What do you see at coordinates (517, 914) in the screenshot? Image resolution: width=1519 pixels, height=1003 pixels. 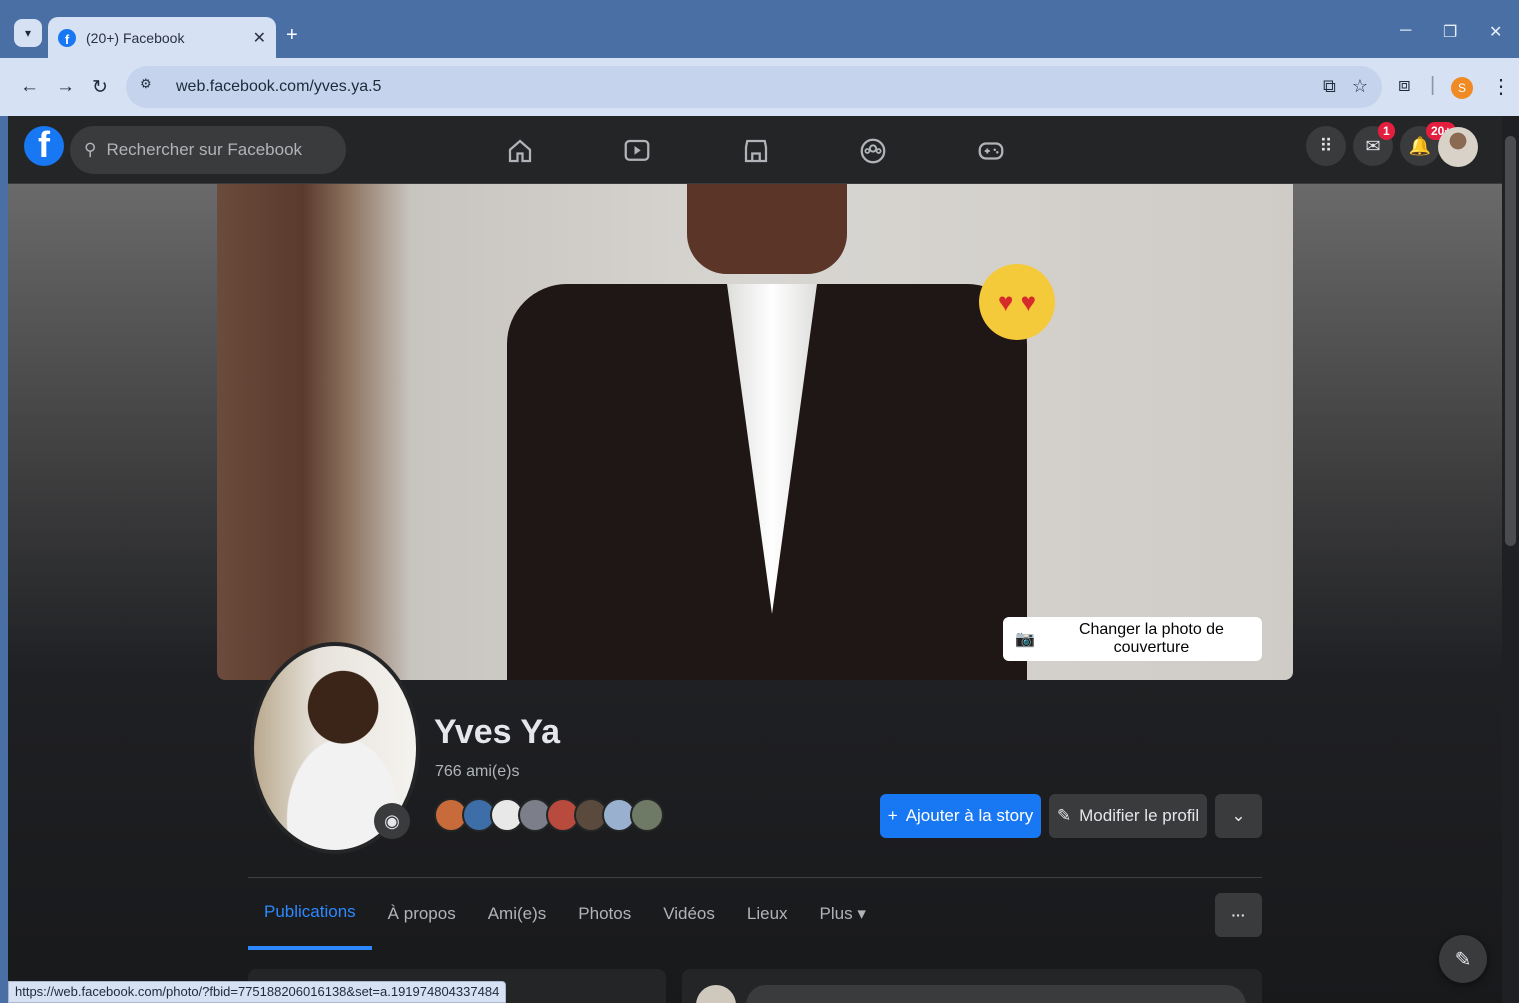 I see `tab-amis: Ami(e)s` at bounding box center [517, 914].